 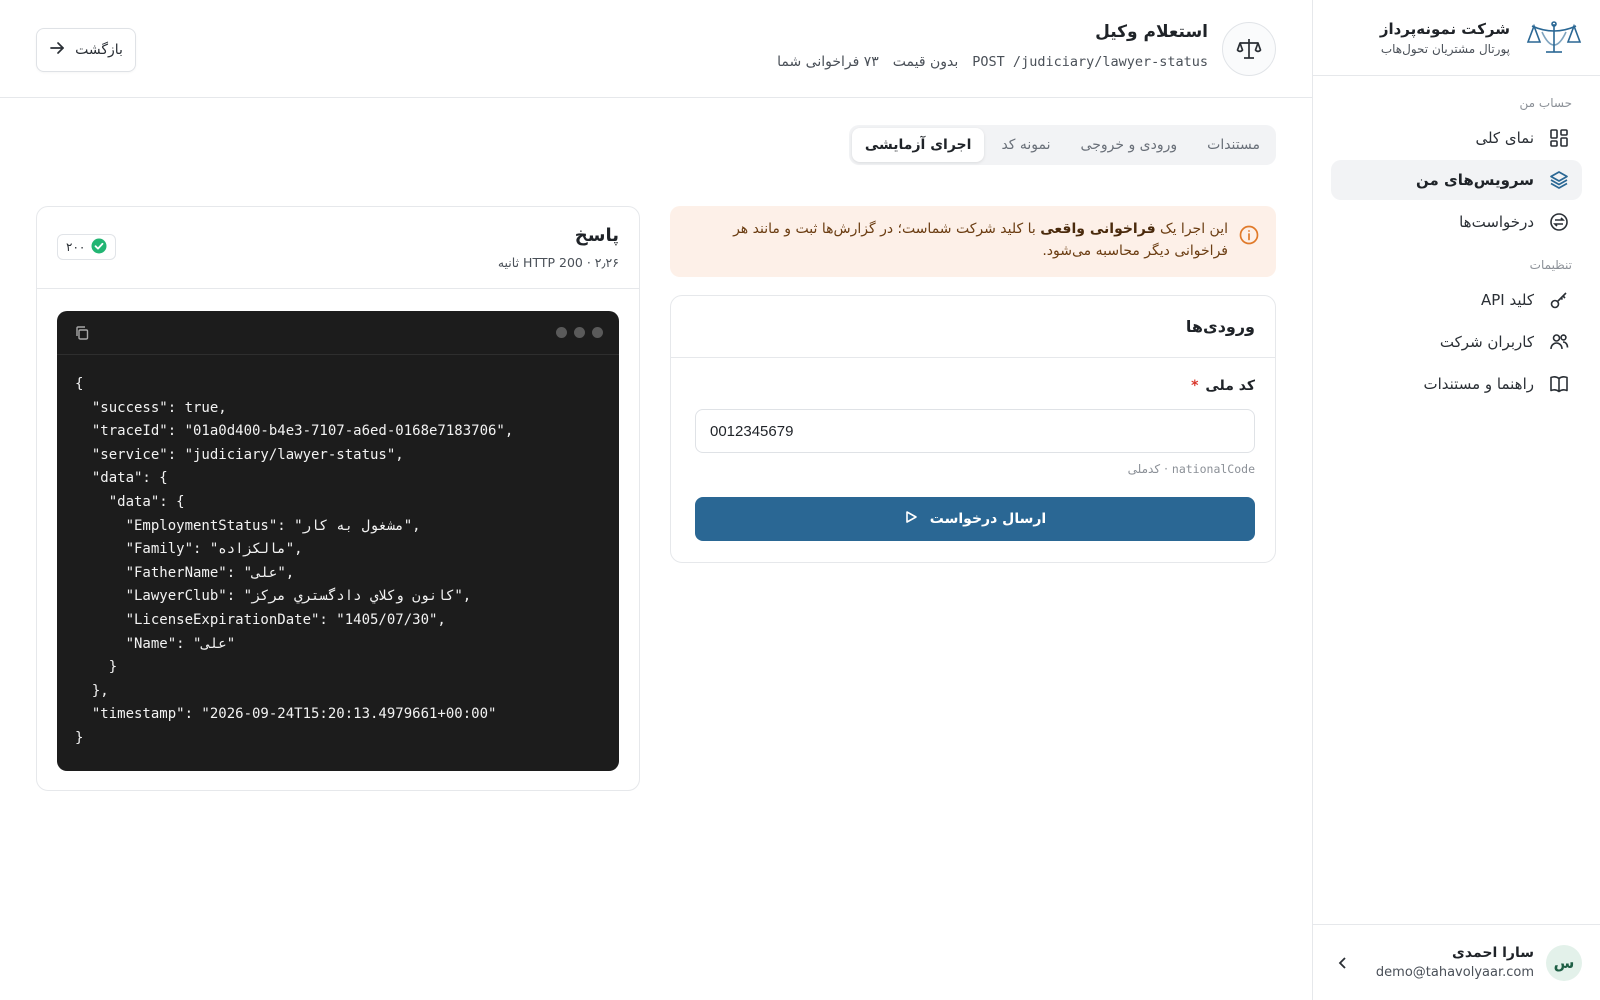 I want to click on national-code-label: کد ملی *, so click(x=1223, y=386).